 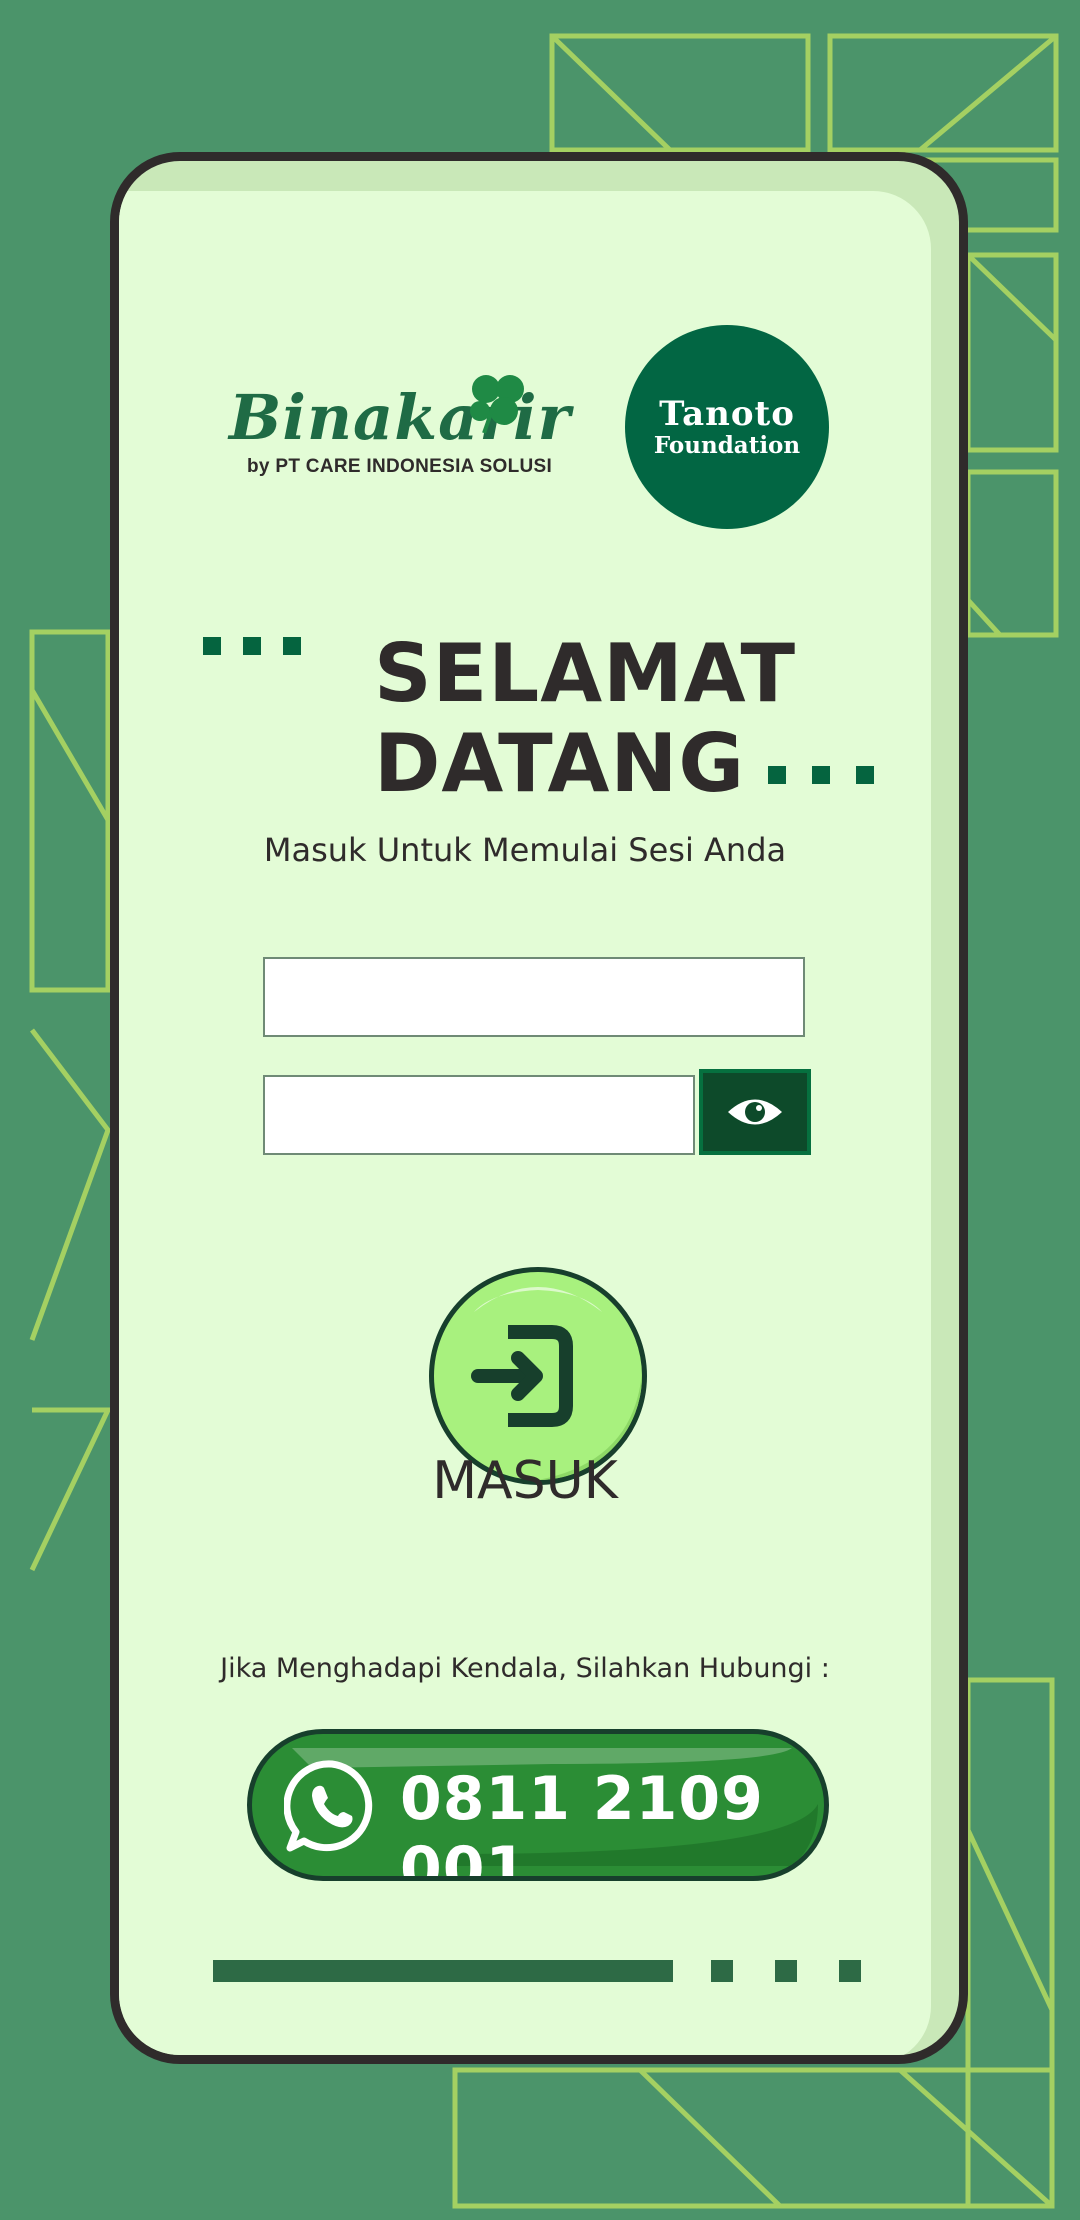 What do you see at coordinates (585, 673) in the screenshot?
I see `welcome-line1: SELAMAT` at bounding box center [585, 673].